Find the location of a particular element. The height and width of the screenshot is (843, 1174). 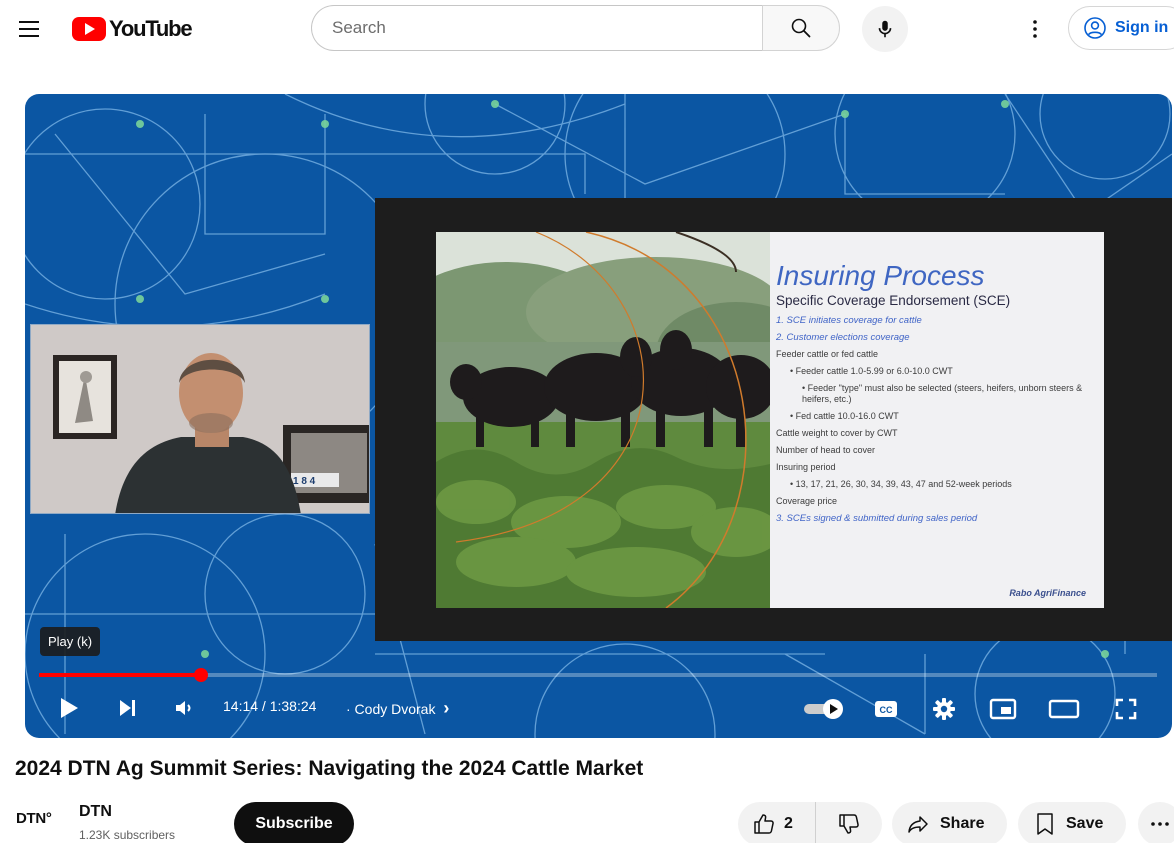

next-button is located at coordinates (128, 708).